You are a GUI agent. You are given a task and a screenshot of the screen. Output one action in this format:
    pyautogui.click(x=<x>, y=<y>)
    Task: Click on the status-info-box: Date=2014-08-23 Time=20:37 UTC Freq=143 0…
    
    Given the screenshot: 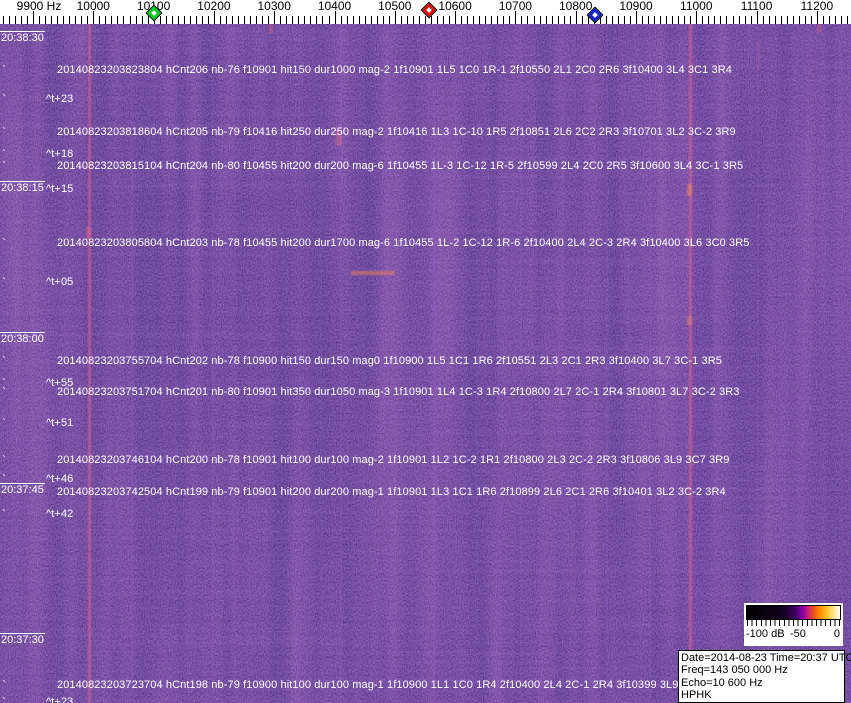 What is the action you would take?
    pyautogui.click(x=764, y=676)
    